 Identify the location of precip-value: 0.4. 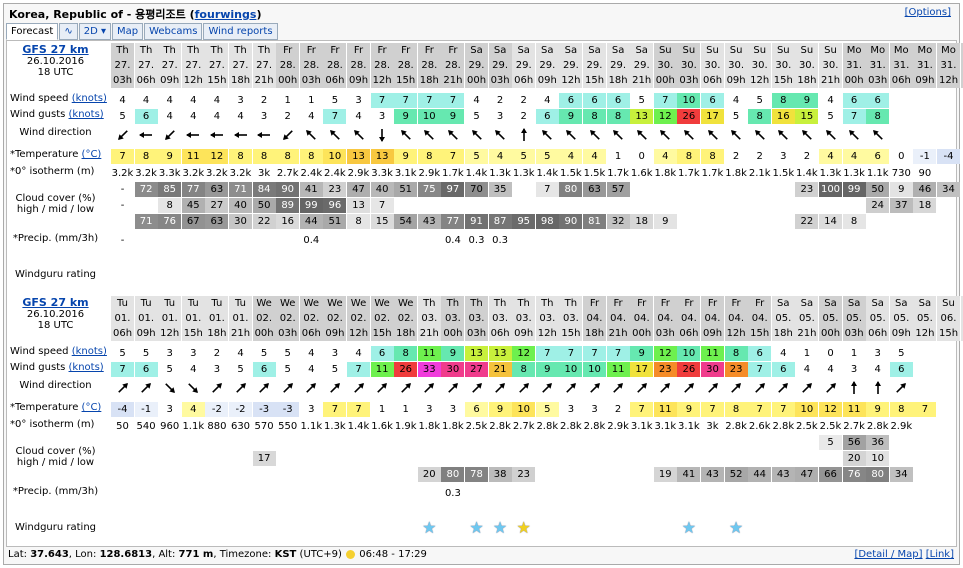
(452, 240).